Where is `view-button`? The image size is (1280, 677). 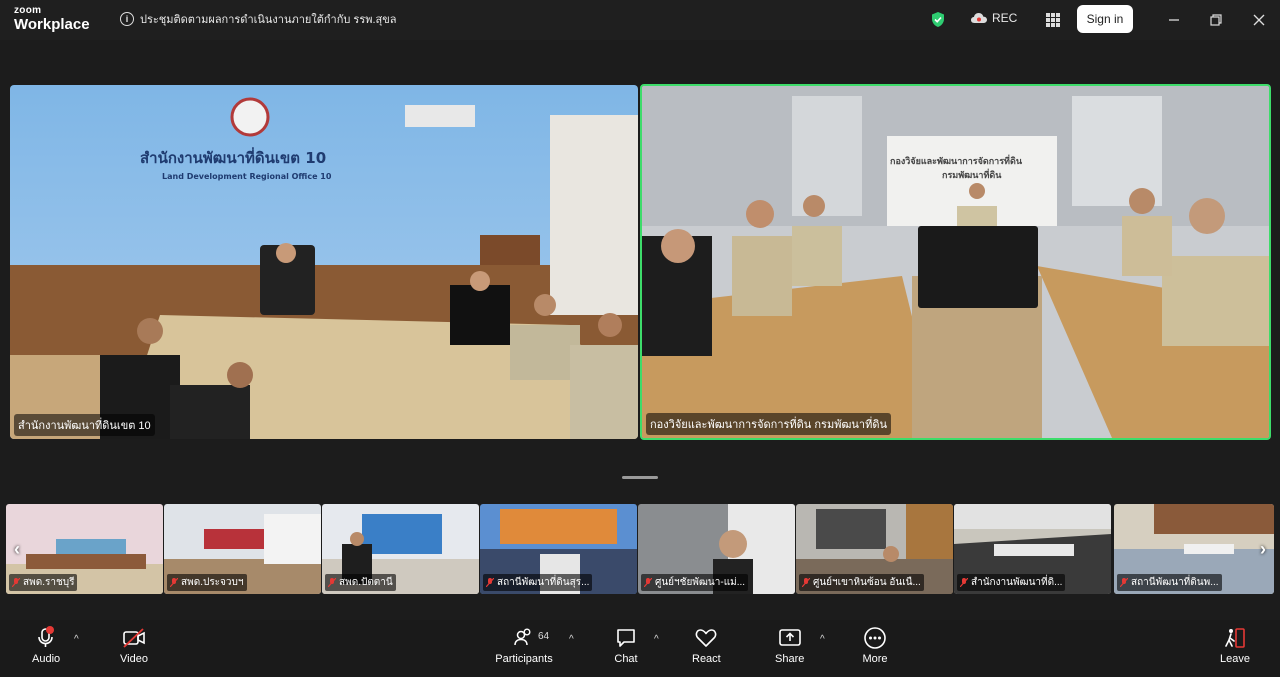 view-button is located at coordinates (1053, 20).